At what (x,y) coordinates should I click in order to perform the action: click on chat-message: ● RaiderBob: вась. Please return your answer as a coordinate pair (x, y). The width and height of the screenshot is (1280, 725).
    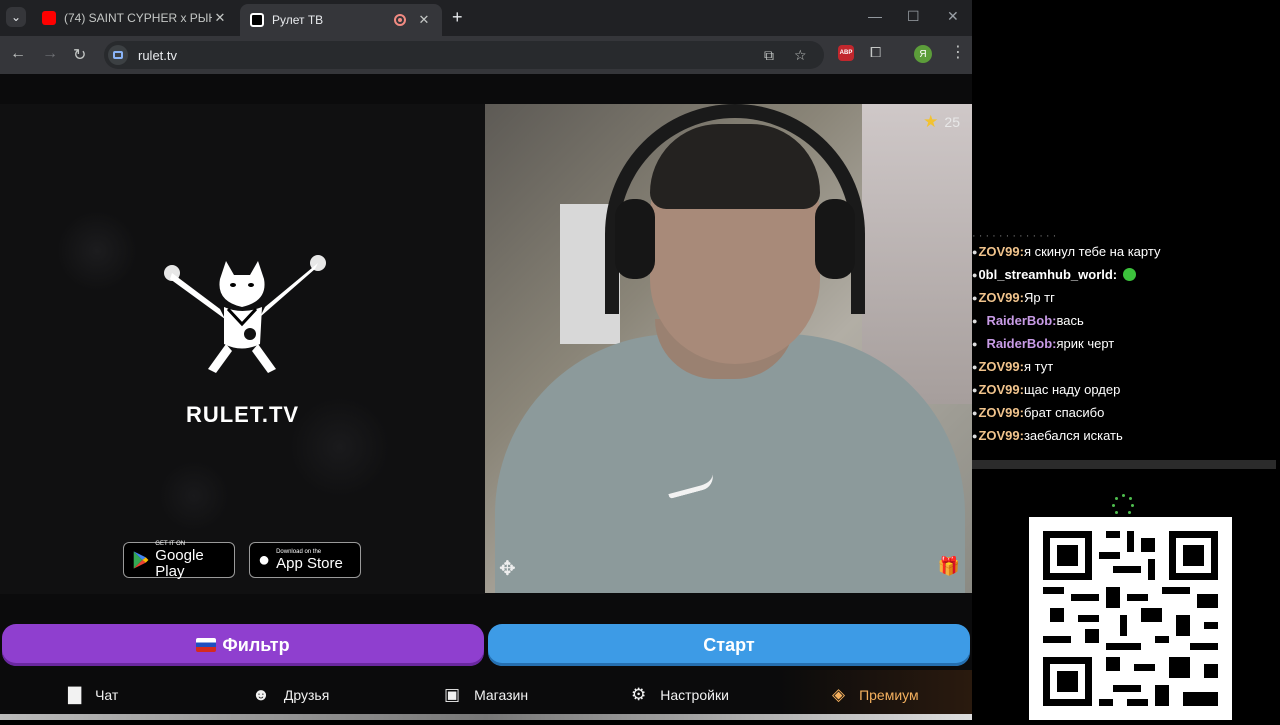
    Looking at the image, I should click on (1028, 320).